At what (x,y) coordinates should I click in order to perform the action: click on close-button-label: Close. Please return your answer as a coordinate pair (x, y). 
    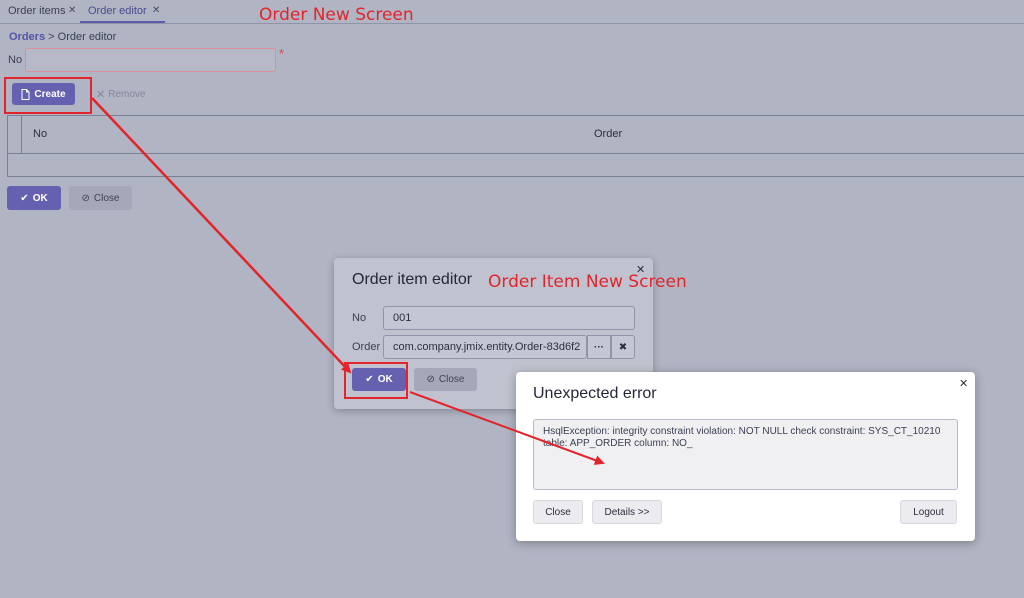
    Looking at the image, I should click on (106, 198).